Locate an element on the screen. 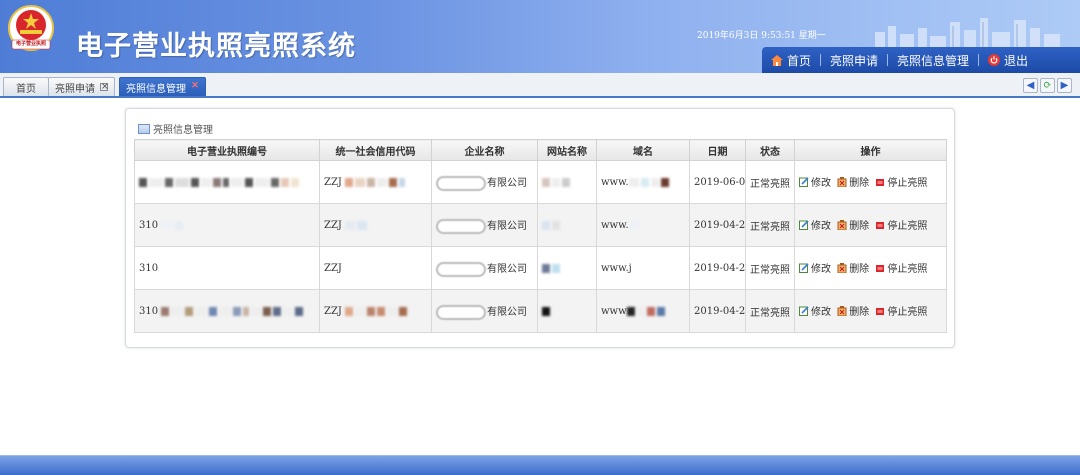  column-header: 域名 is located at coordinates (643, 150).